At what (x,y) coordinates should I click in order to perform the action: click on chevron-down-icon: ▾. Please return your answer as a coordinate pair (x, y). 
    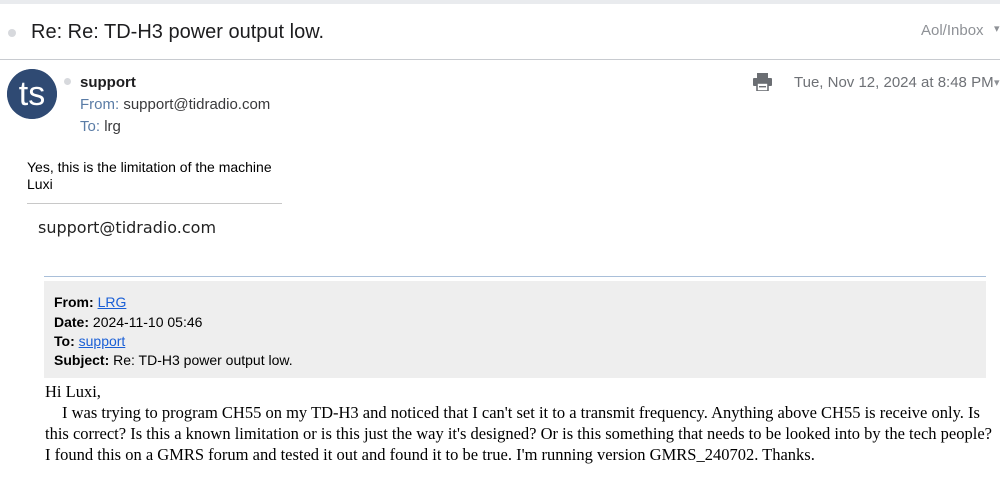
    Looking at the image, I should click on (997, 28).